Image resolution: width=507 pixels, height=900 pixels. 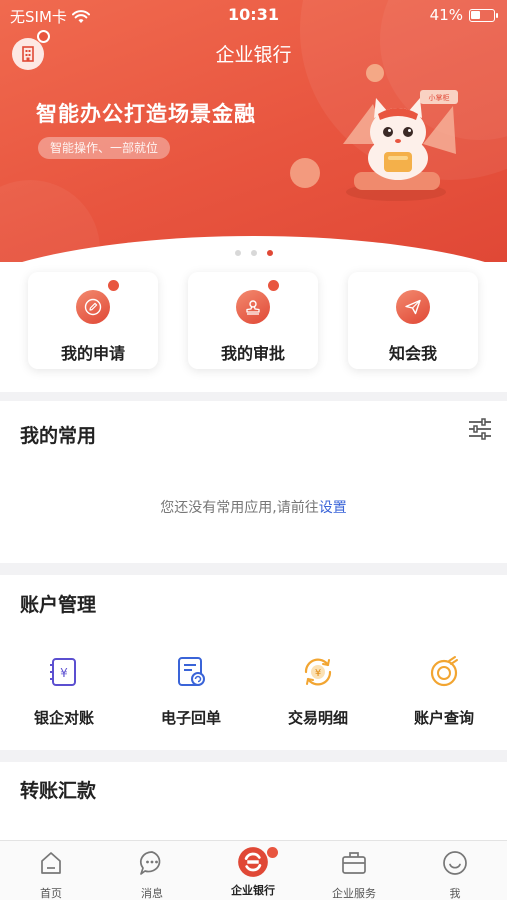 What do you see at coordinates (190, 718) in the screenshot?
I see `account-item-label: 电子回单` at bounding box center [190, 718].